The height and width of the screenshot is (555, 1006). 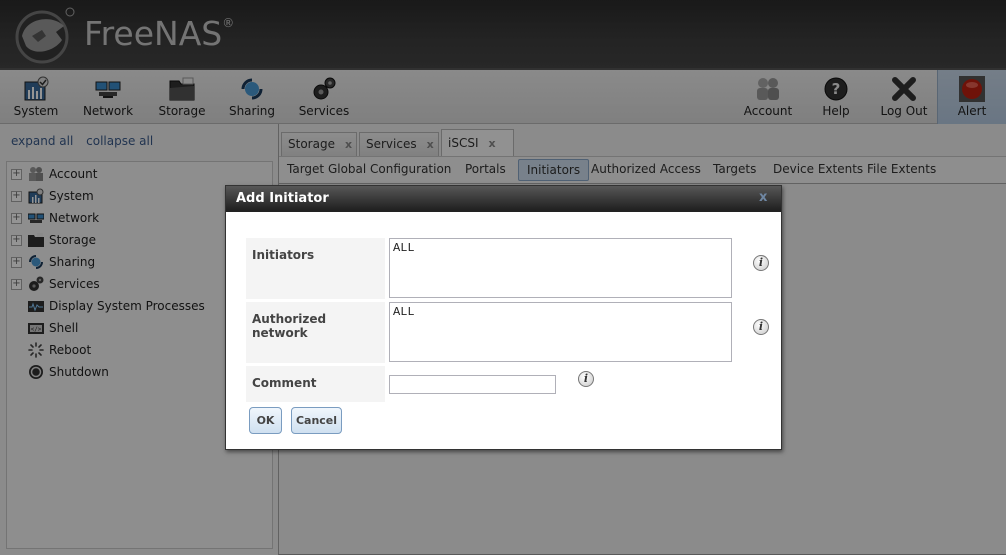 What do you see at coordinates (315, 268) in the screenshot?
I see `initiators-label: Initiators` at bounding box center [315, 268].